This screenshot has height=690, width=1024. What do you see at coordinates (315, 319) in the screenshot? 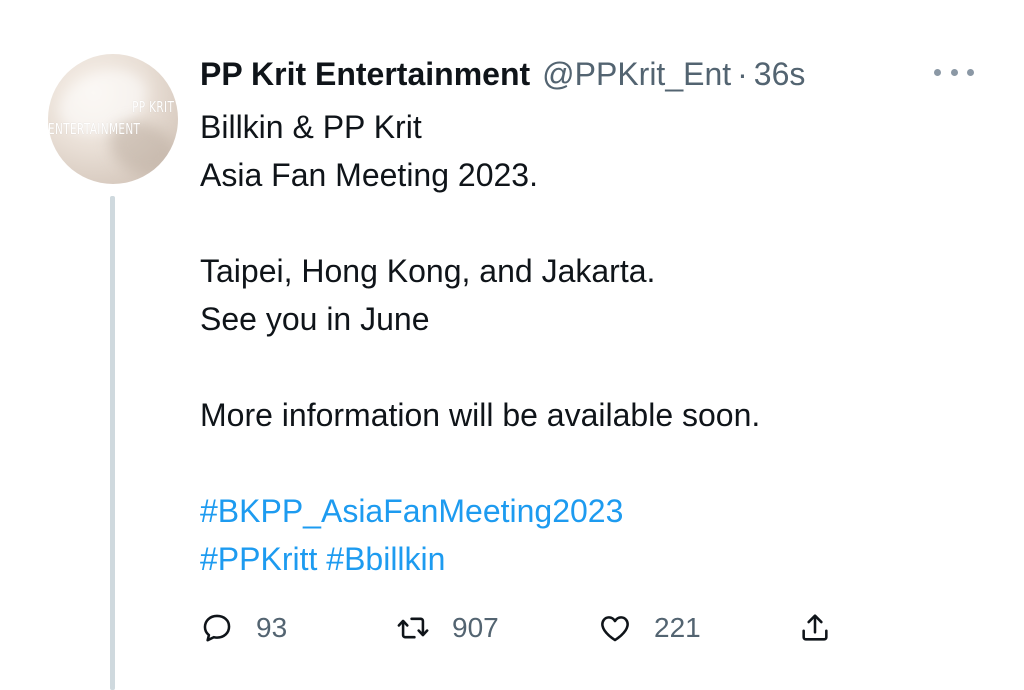
I see `tweet-line: See you in June` at bounding box center [315, 319].